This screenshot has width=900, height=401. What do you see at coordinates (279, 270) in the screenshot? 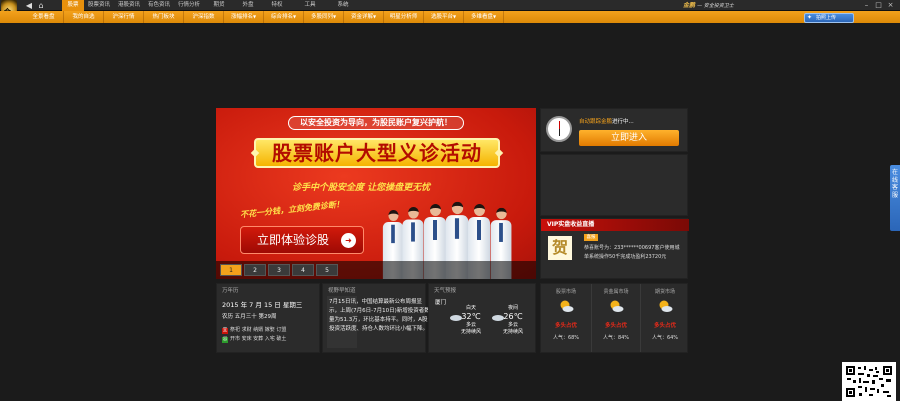
I see `slide-dot-3: 3` at bounding box center [279, 270].